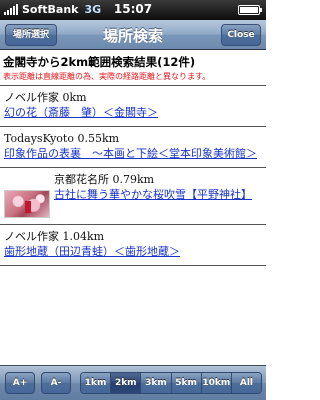 The width and height of the screenshot is (320, 400). Describe the element at coordinates (126, 383) in the screenshot. I see `range-2km: 2km` at that location.